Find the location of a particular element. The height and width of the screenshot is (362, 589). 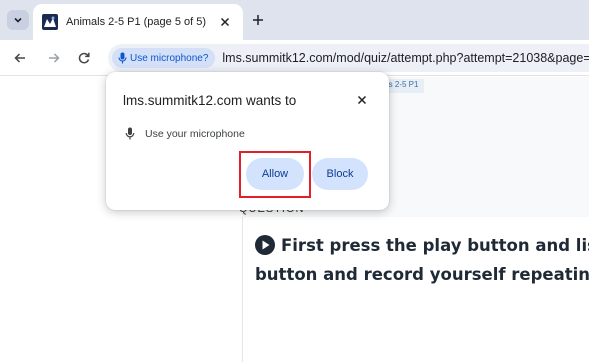

instruction-line-1: First press the play button and liste is located at coordinates (435, 245).